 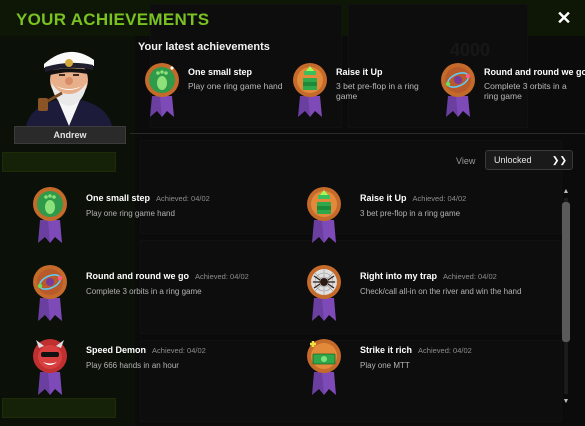 What do you see at coordinates (235, 86) in the screenshot?
I see `latest-achievement-desc: Play one ring game hand` at bounding box center [235, 86].